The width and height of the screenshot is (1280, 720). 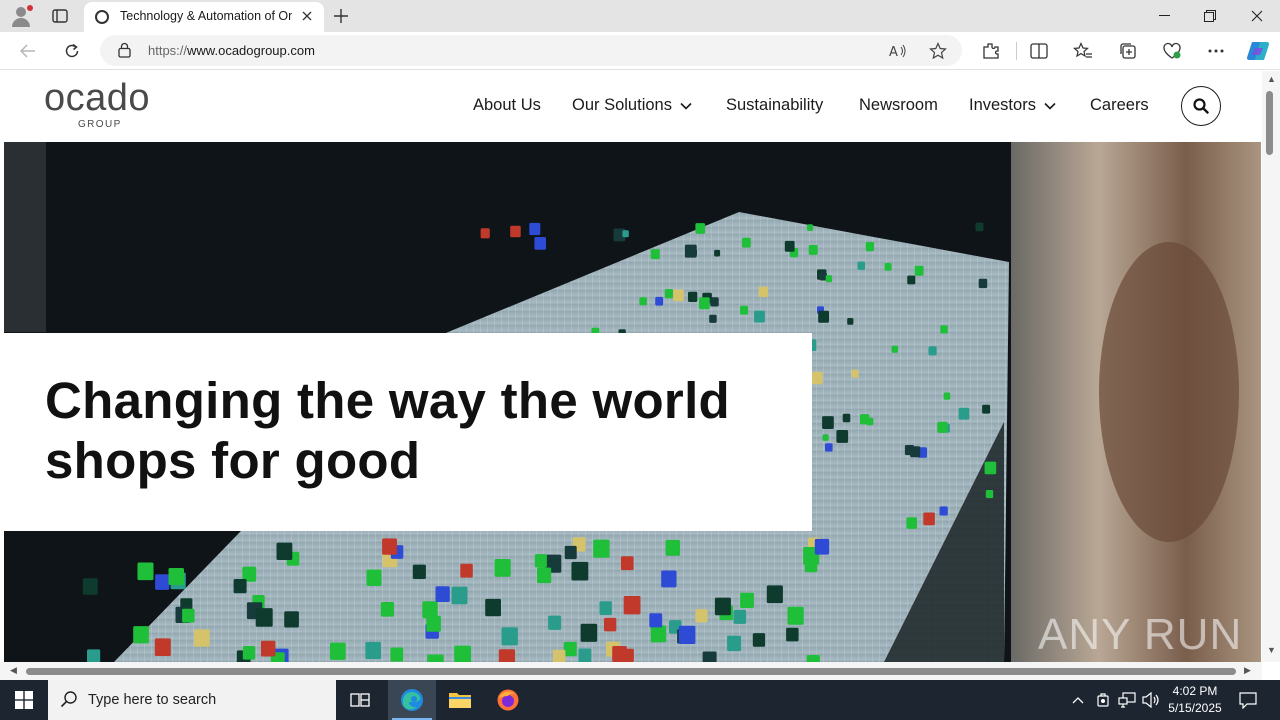 I want to click on profile-avatar-icon, so click(x=21, y=17).